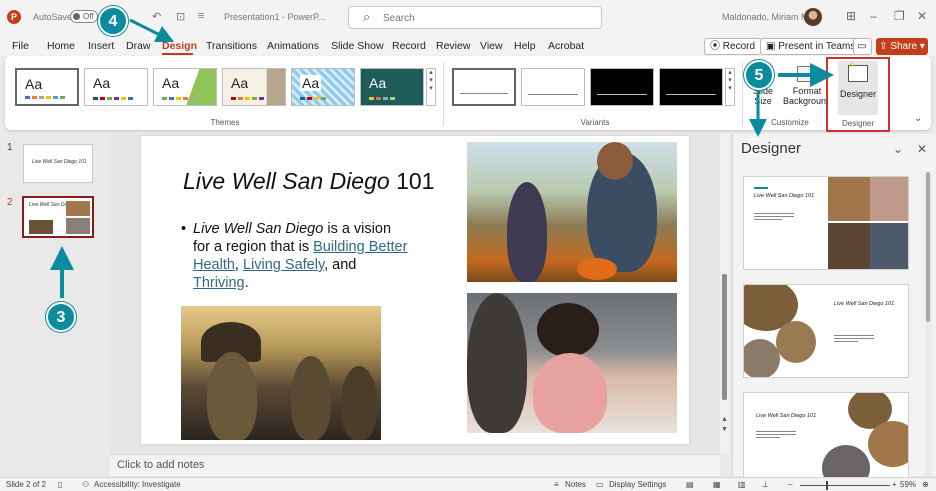 This screenshot has width=936, height=491. What do you see at coordinates (826, 439) in the screenshot?
I see `design-idea-3: Live Well San Diego 101` at bounding box center [826, 439].